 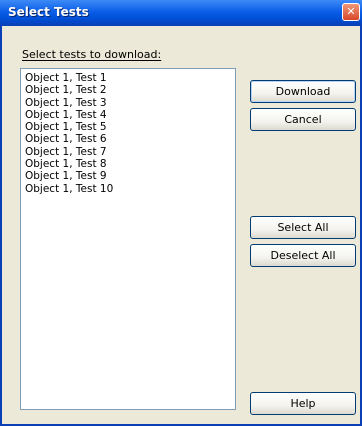 What do you see at coordinates (303, 91) in the screenshot?
I see `download-button: Download` at bounding box center [303, 91].